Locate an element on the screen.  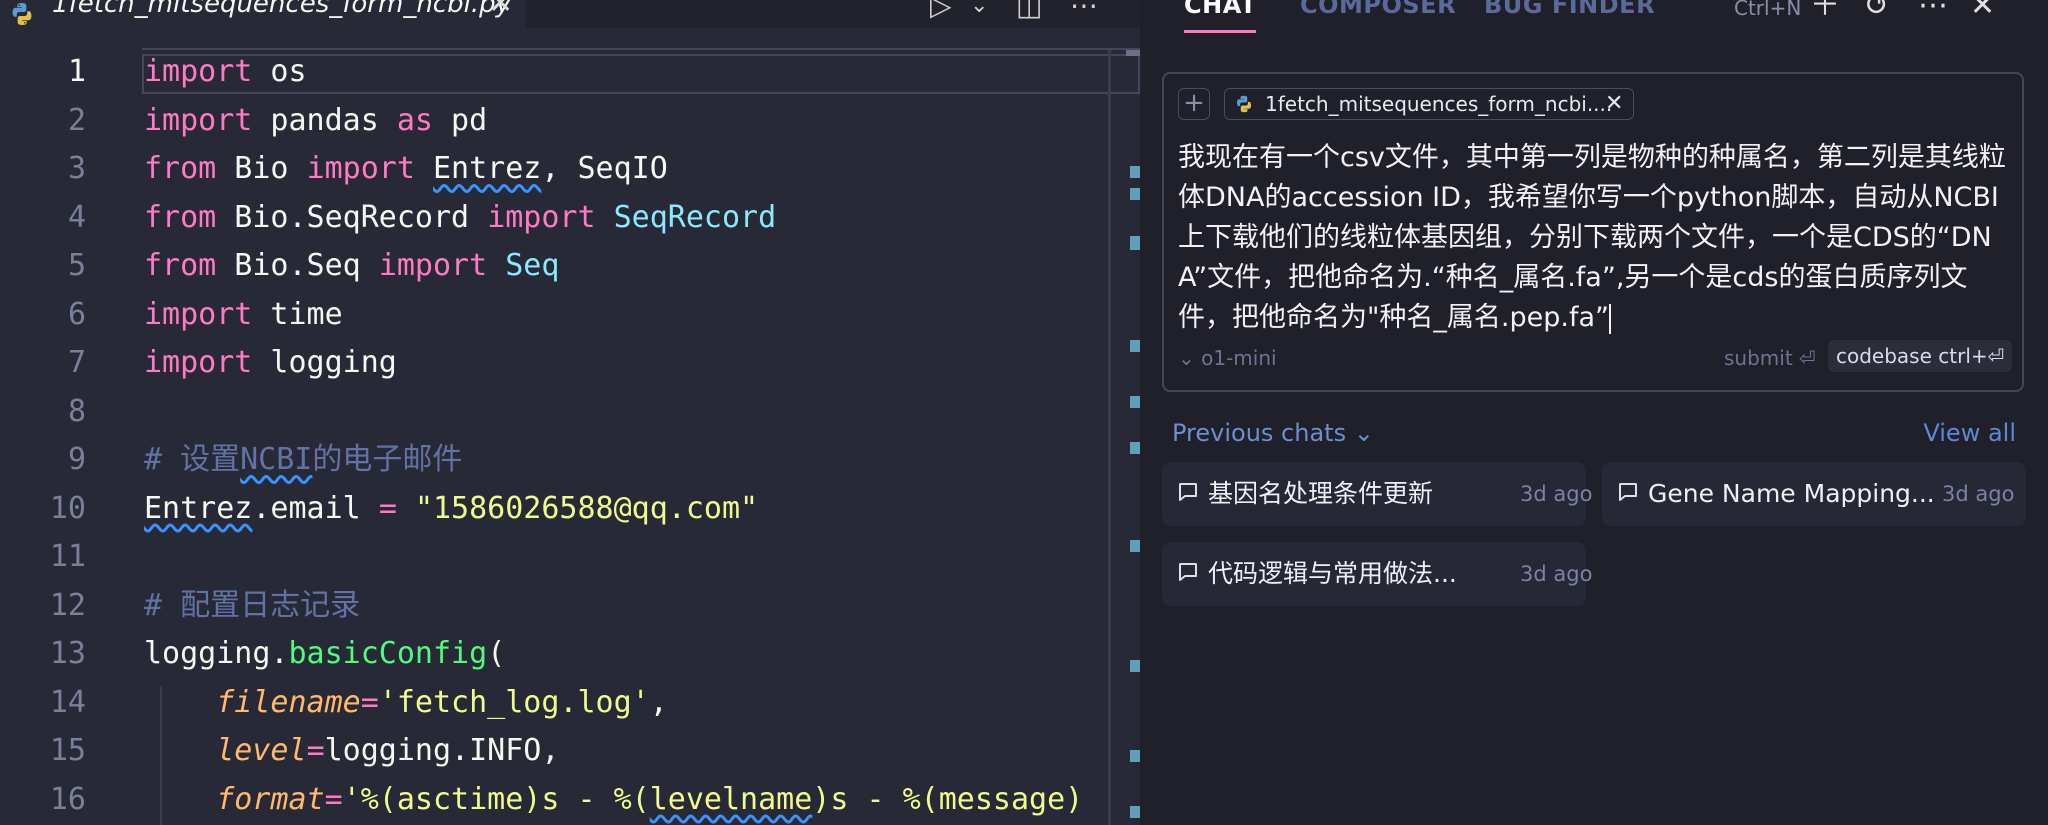
run-icon: ▷ is located at coordinates (941, 11).